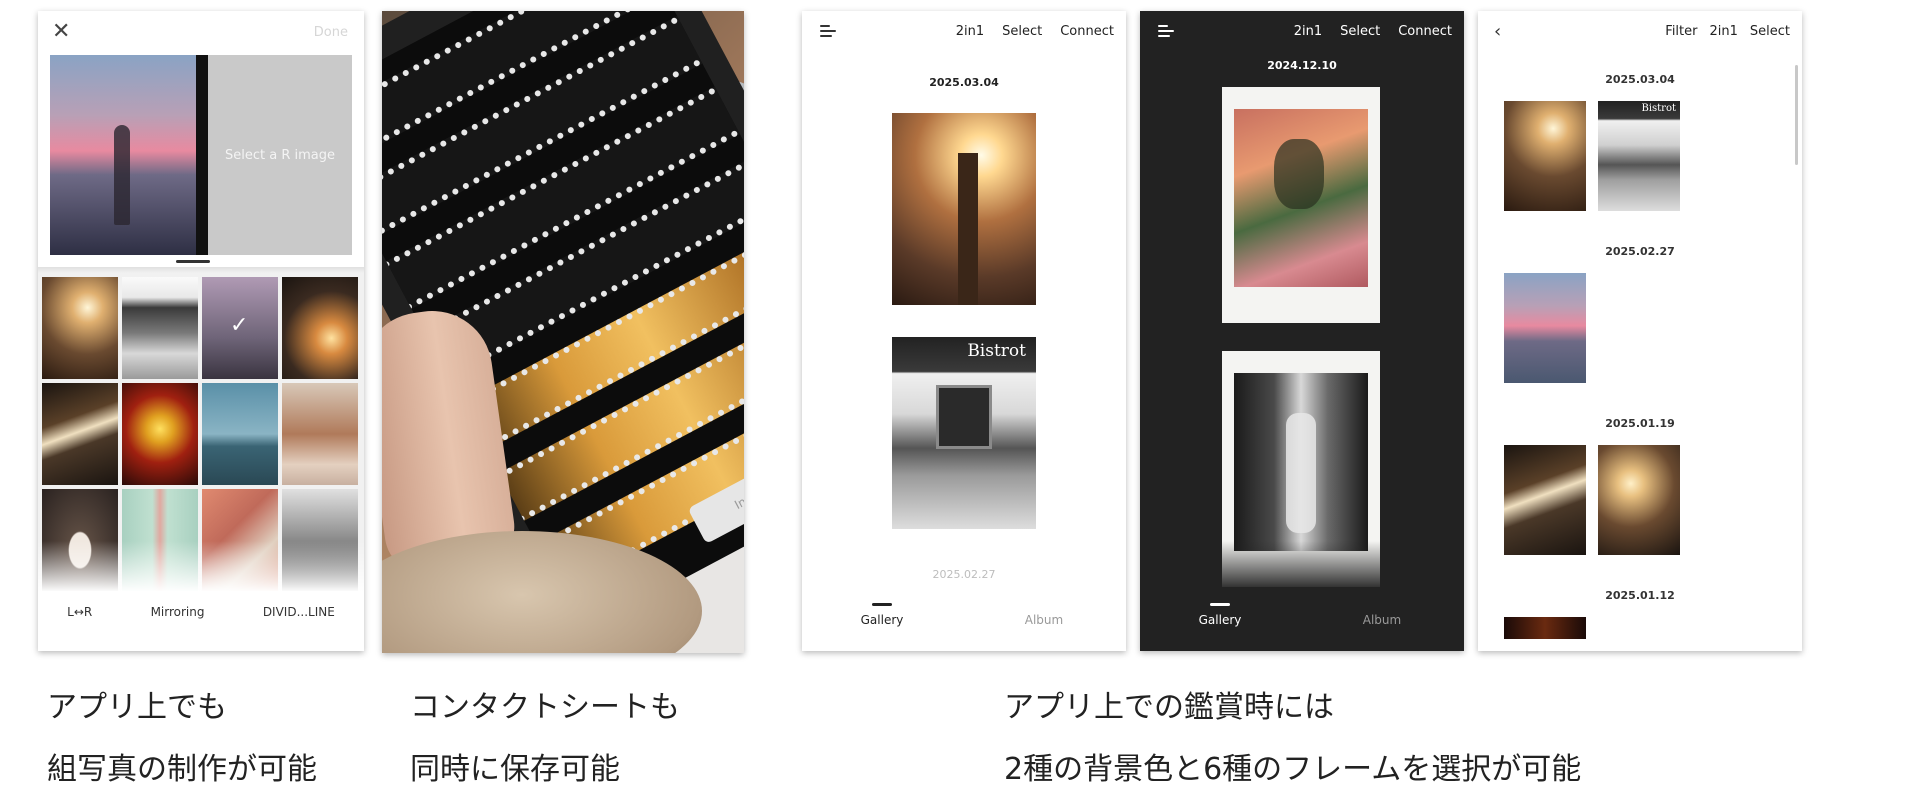 This screenshot has width=1920, height=804. What do you see at coordinates (137, 707) in the screenshot?
I see `caption-left-line1: アプリ上でも` at bounding box center [137, 707].